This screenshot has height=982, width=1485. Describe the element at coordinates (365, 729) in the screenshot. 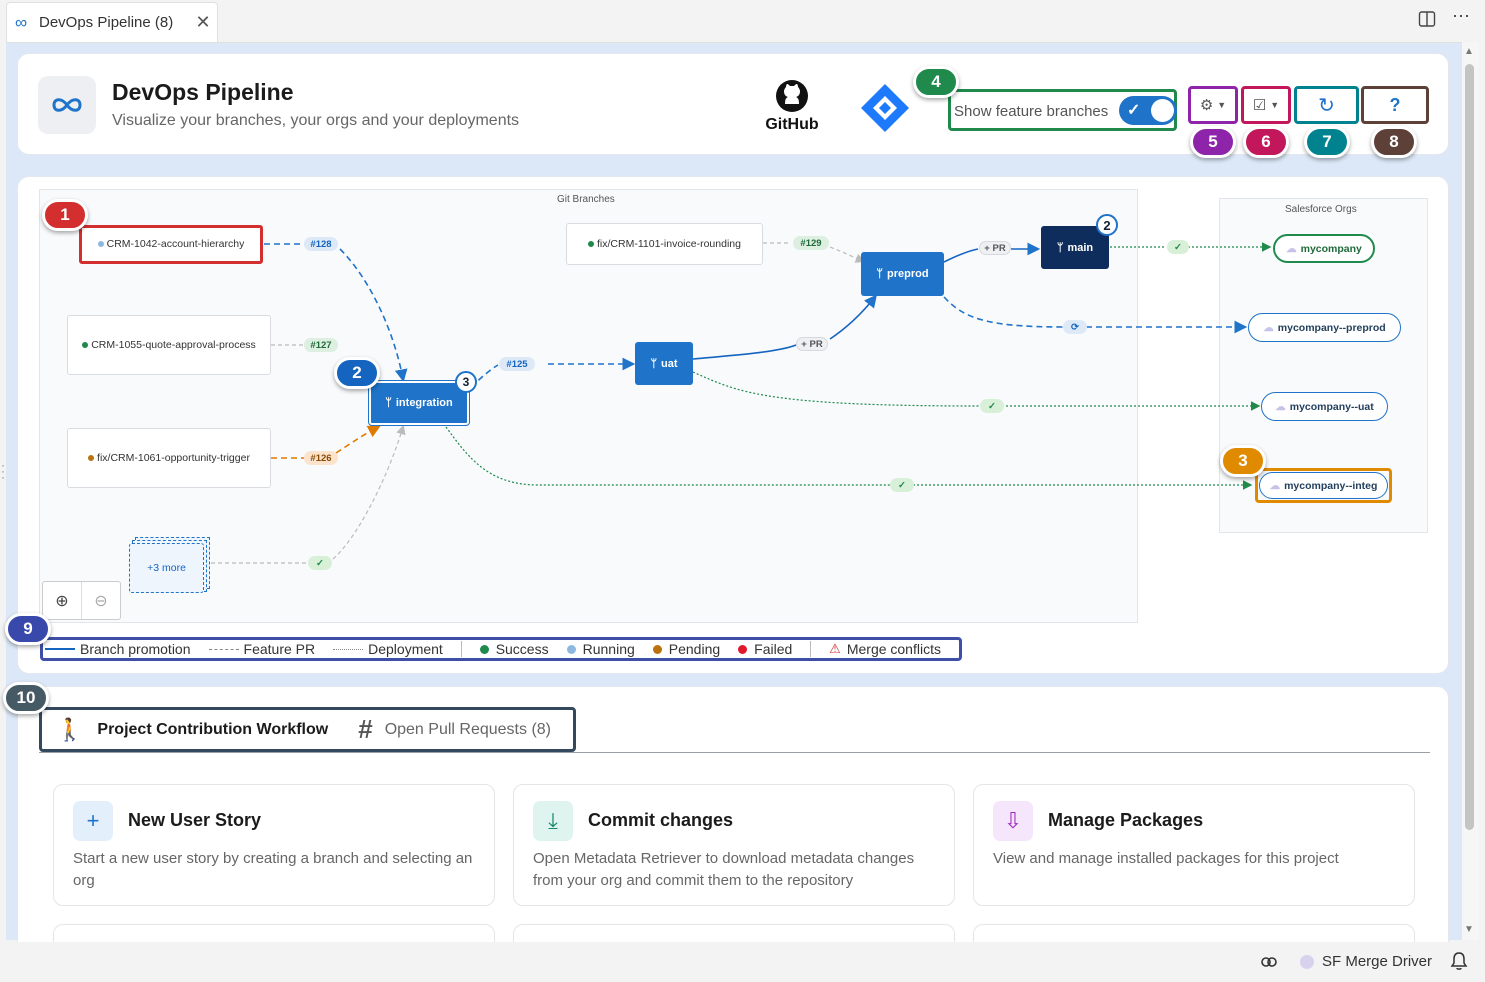

I see `hash-icon: #` at that location.